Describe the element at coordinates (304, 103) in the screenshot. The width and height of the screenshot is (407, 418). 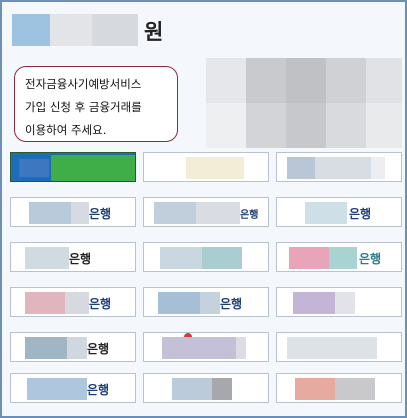
I see `blurred-banner-image` at that location.